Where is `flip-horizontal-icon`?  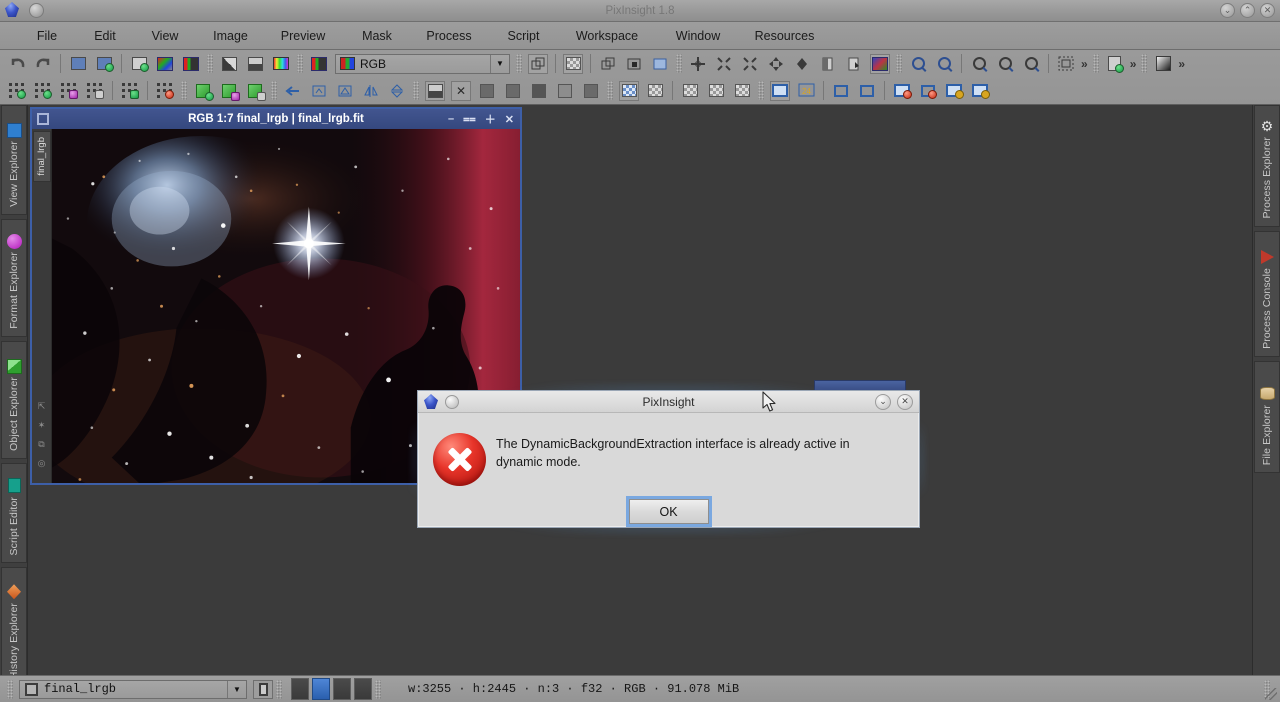 flip-horizontal-icon is located at coordinates (371, 91).